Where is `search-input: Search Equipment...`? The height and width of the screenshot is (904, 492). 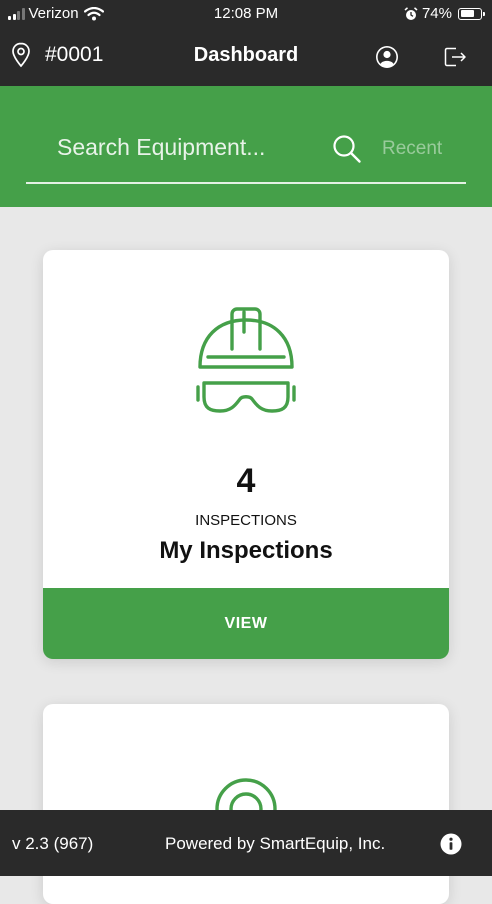
search-input: Search Equipment... is located at coordinates (161, 147).